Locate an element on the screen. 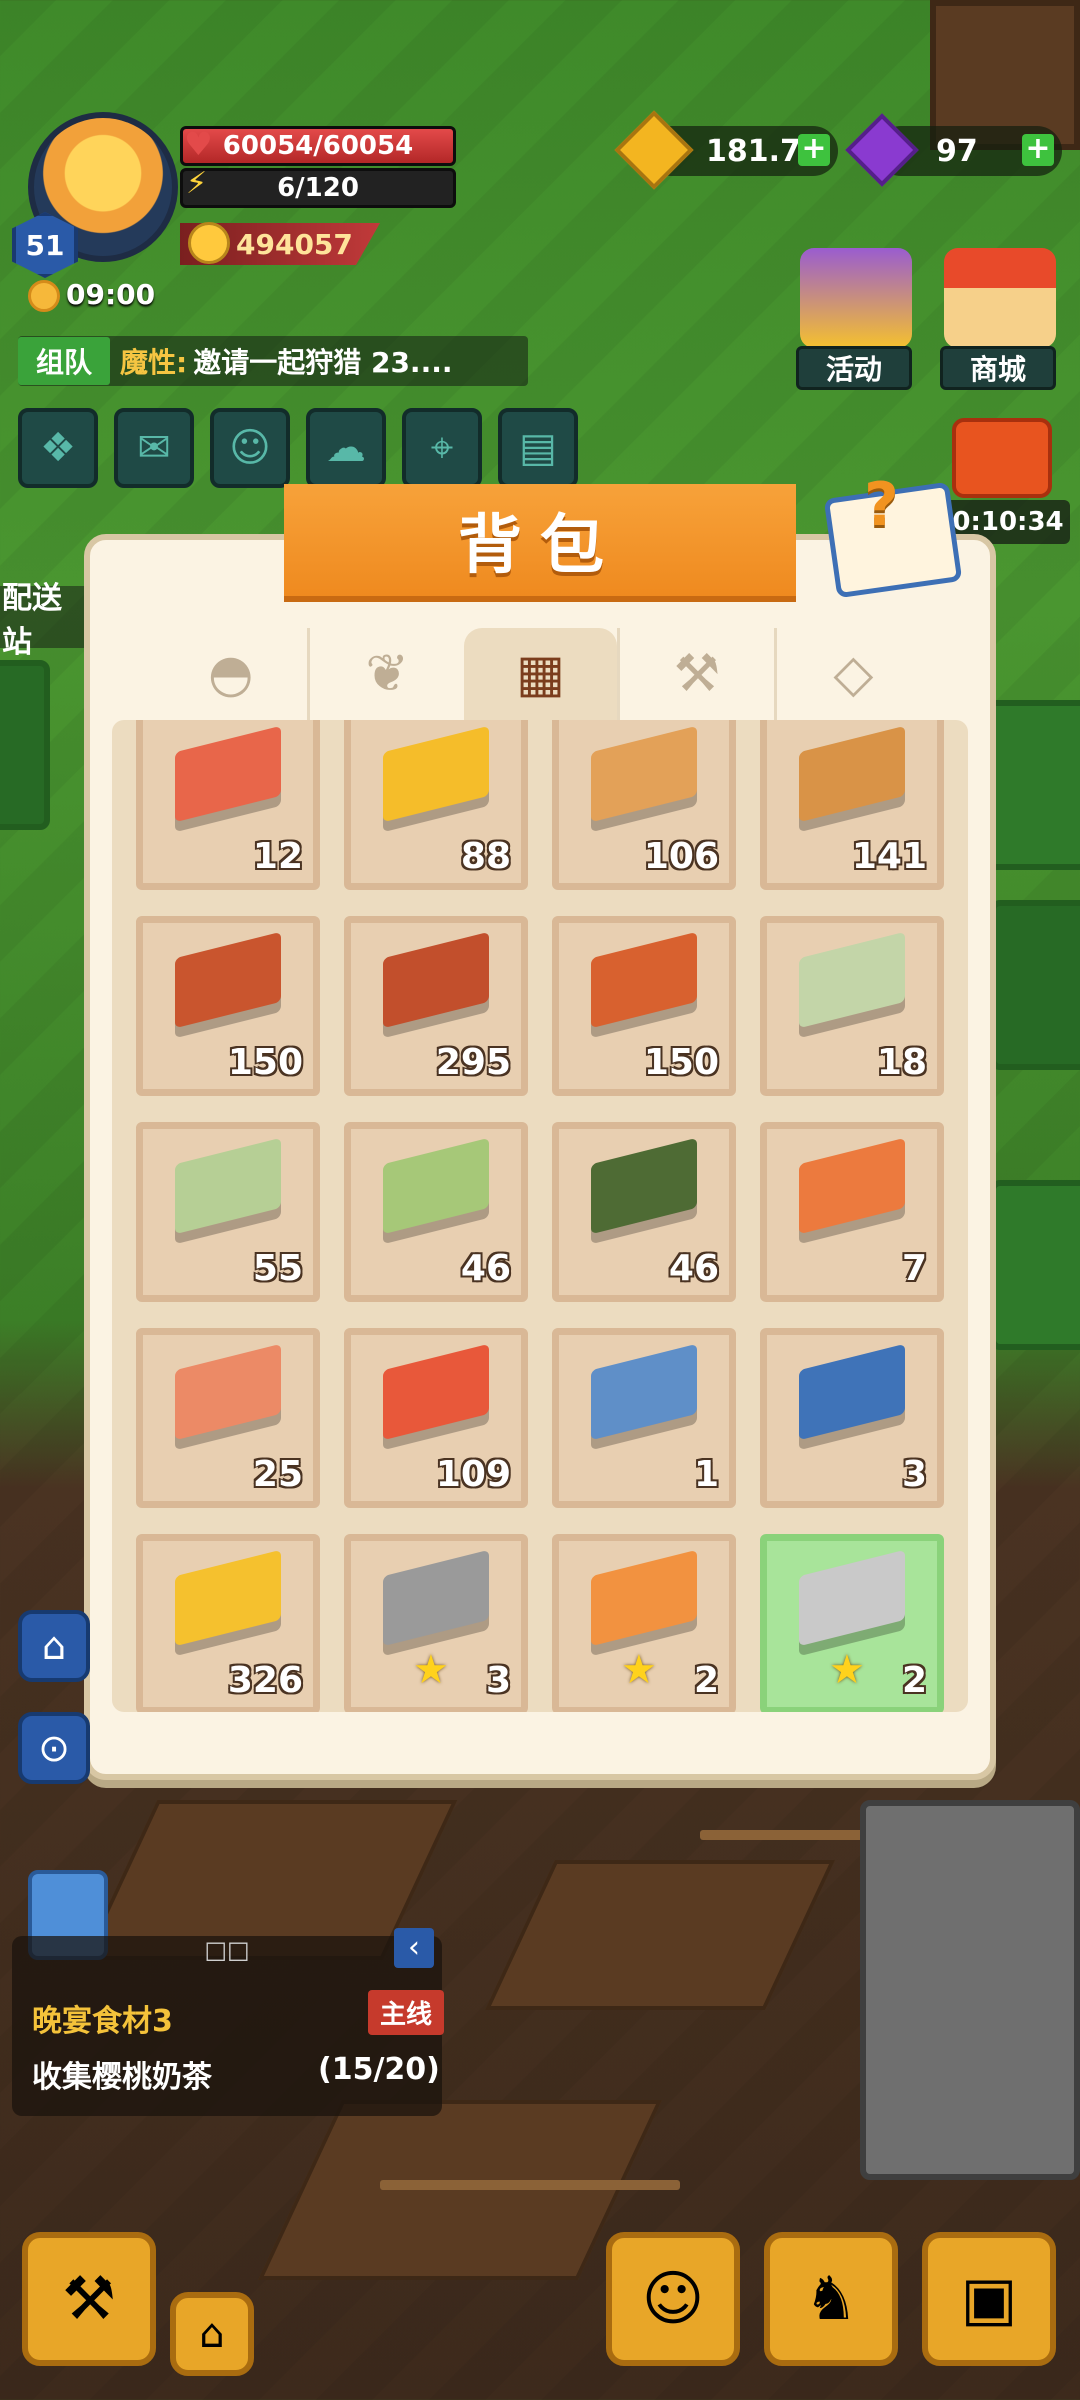 The image size is (1080, 2400). item-count: 12 is located at coordinates (277, 856).